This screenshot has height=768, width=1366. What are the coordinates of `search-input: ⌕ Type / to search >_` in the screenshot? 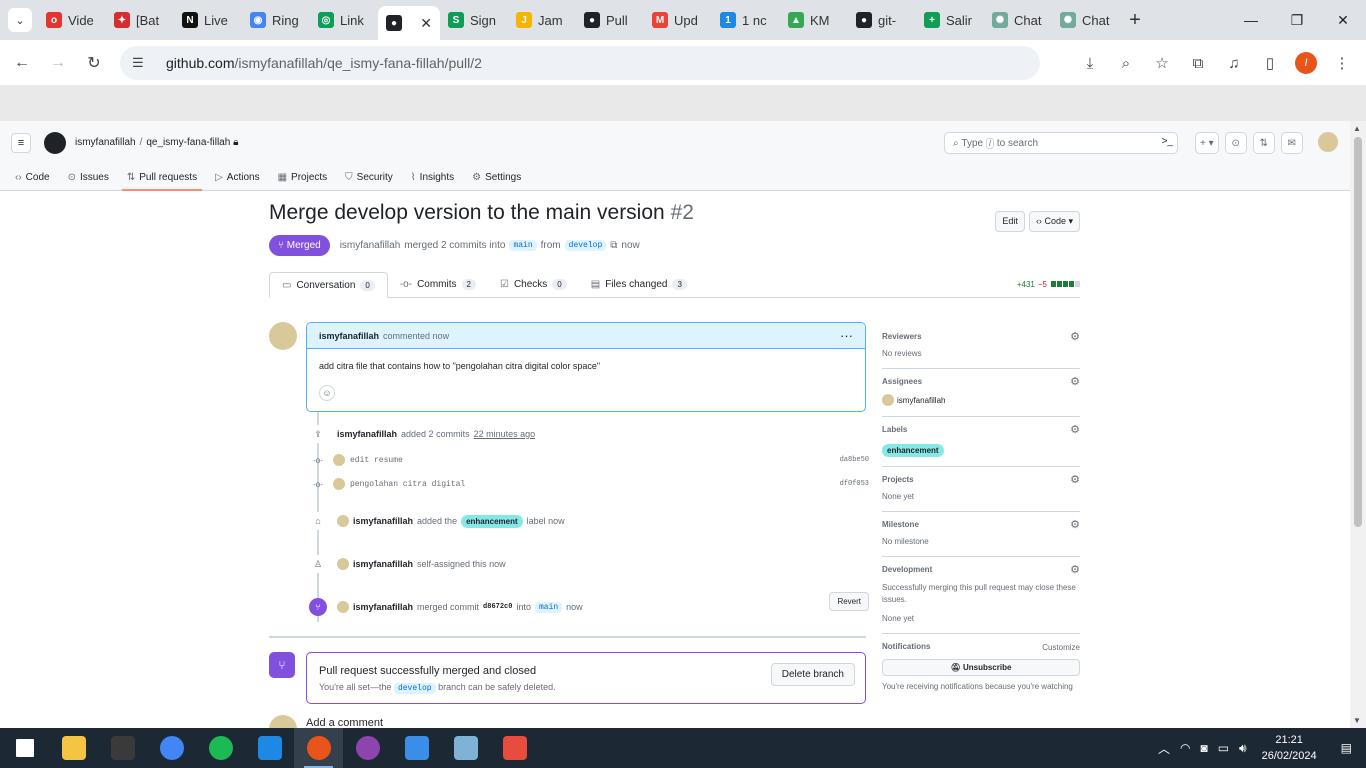 It's located at (1061, 143).